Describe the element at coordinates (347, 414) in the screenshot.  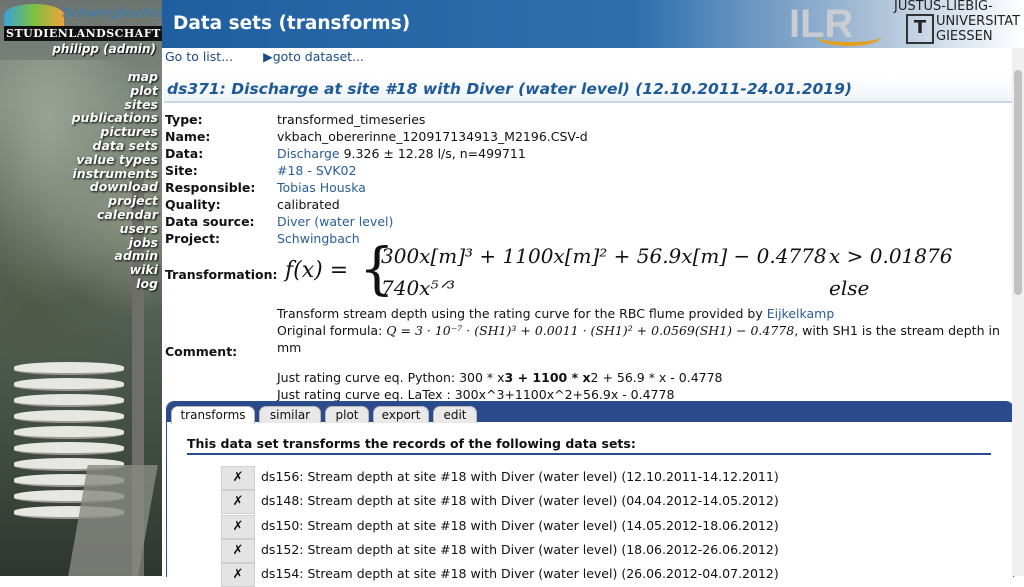
I see `tab-plot: plot` at that location.